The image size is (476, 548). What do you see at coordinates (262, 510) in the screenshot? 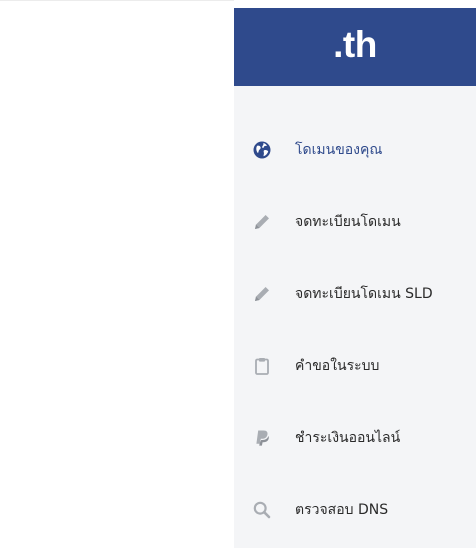
I see `search-icon` at bounding box center [262, 510].